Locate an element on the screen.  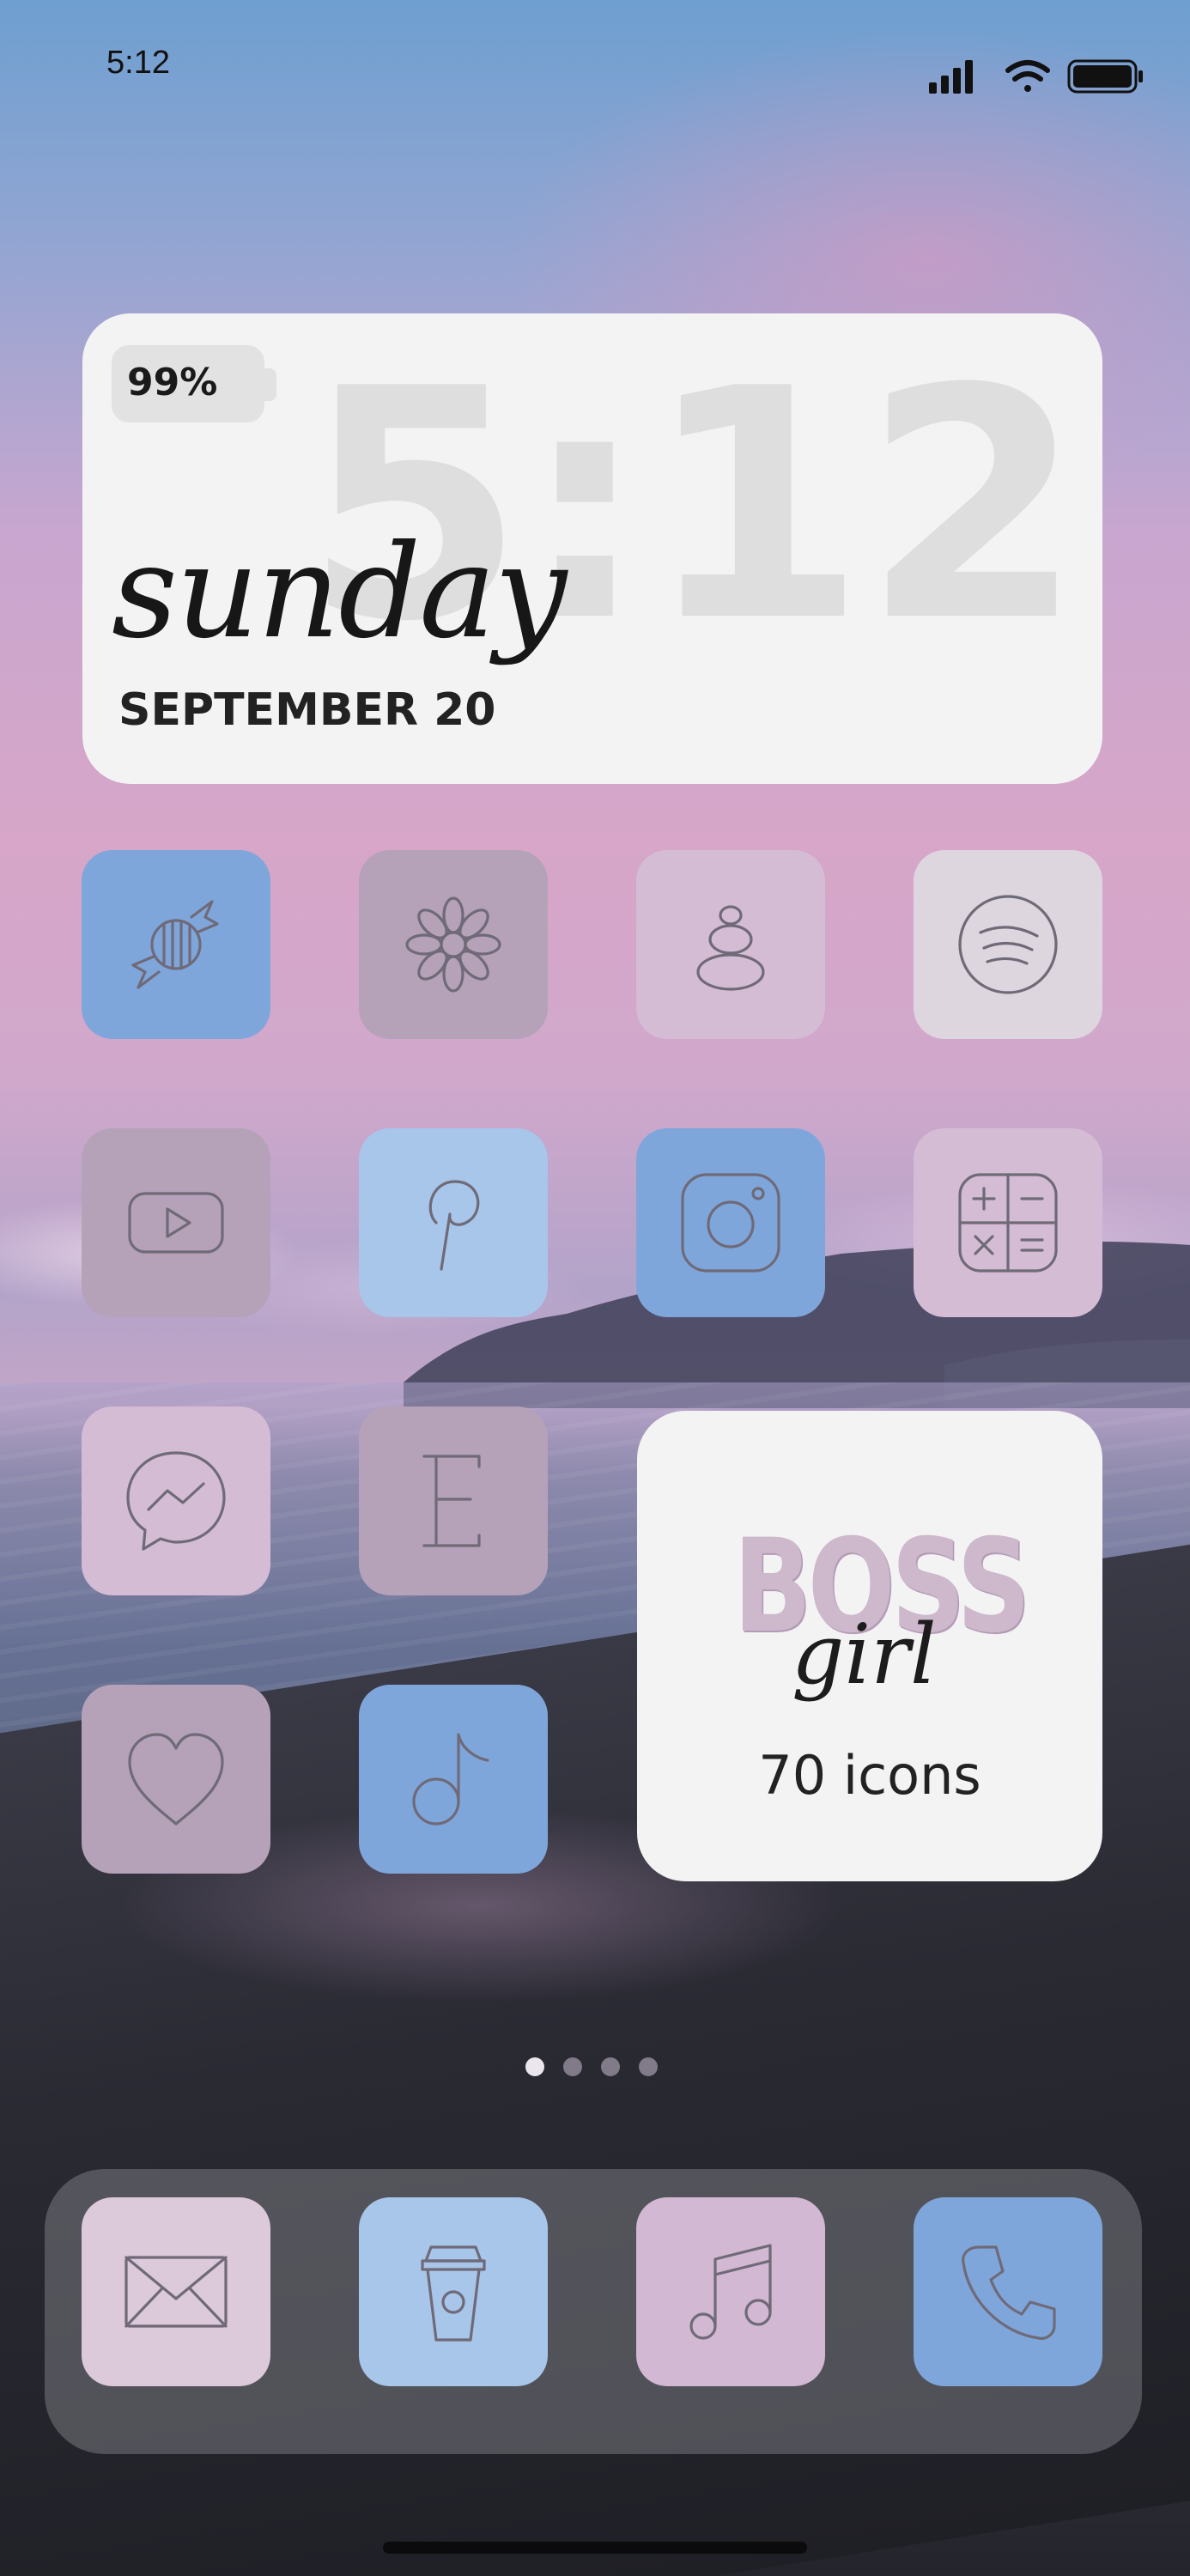
app-flower: Flower is located at coordinates (454, 944).